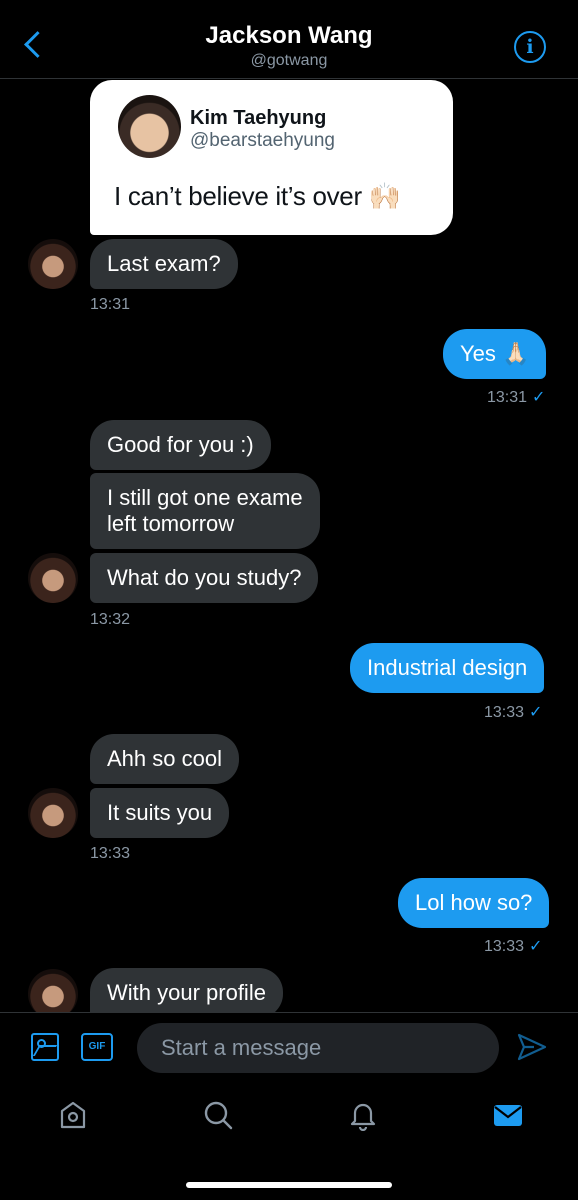 Image resolution: width=578 pixels, height=1200 pixels. What do you see at coordinates (495, 354) in the screenshot?
I see `message-bubble-outgoing: Yes 🙏🏻` at bounding box center [495, 354].